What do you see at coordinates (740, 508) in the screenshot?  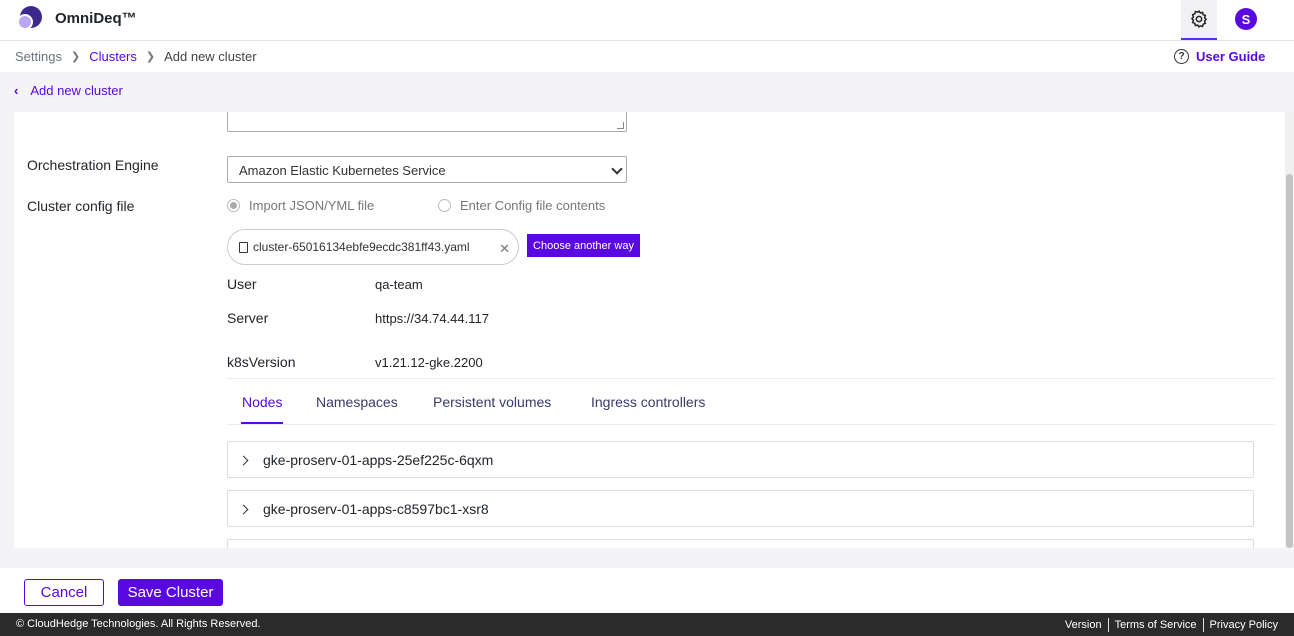 I see `node-row: gke-proserv-01-apps-c8597bc1-xsr8` at bounding box center [740, 508].